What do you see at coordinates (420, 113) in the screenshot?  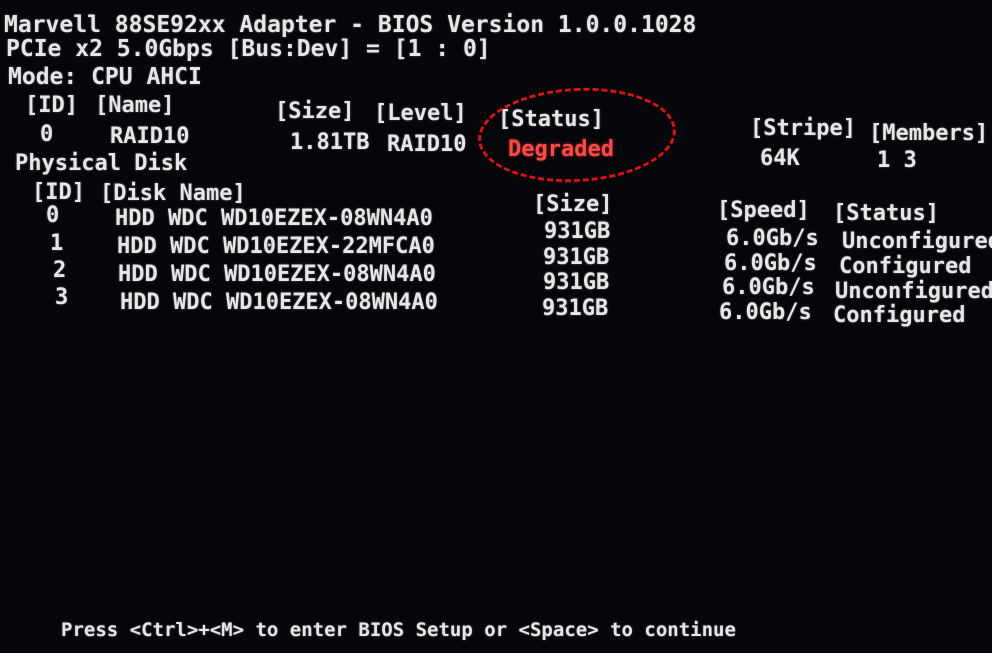 I see `vd-col-level: [Level]` at bounding box center [420, 113].